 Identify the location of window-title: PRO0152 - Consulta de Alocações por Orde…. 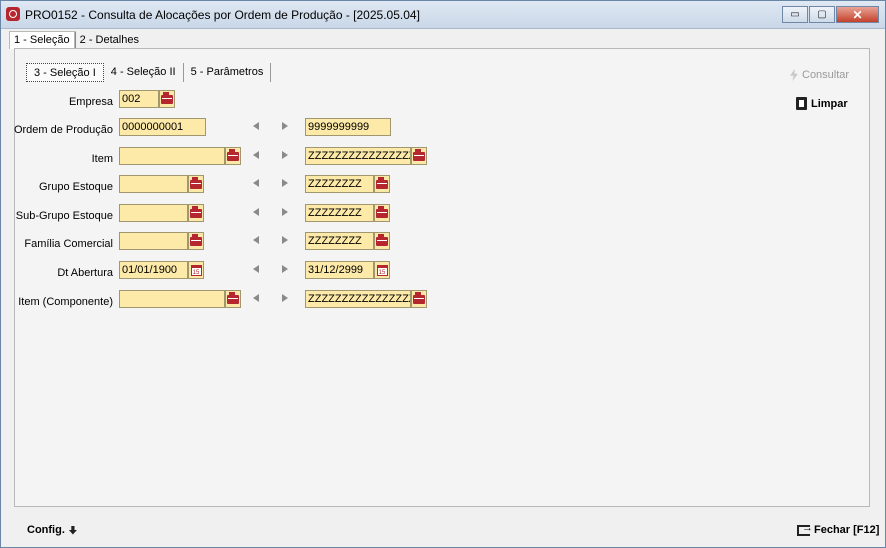
(222, 15).